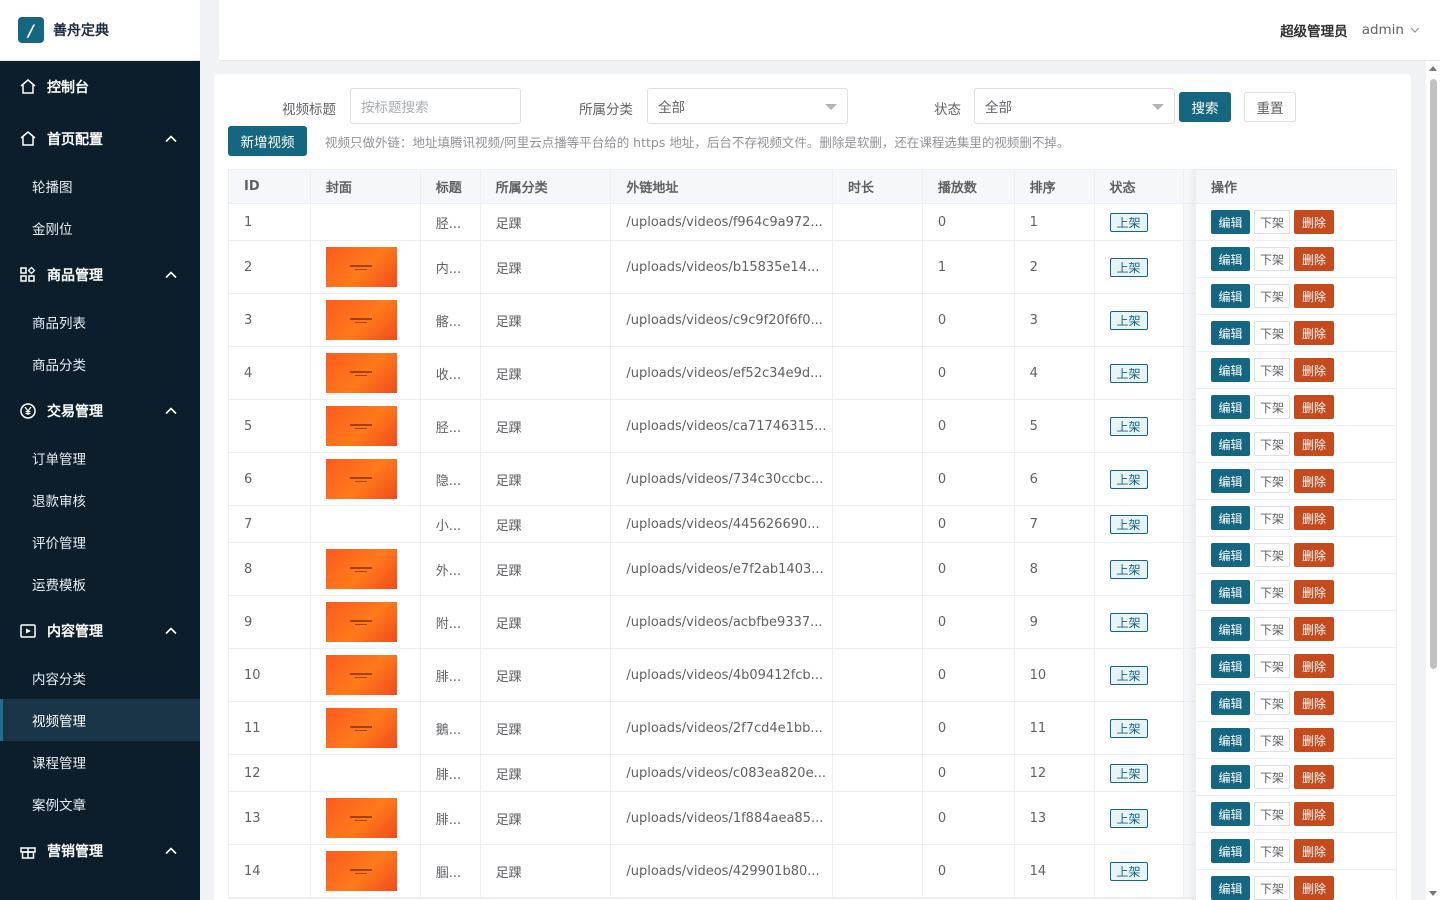  What do you see at coordinates (1205, 107) in the screenshot?
I see `search-button: 搜索` at bounding box center [1205, 107].